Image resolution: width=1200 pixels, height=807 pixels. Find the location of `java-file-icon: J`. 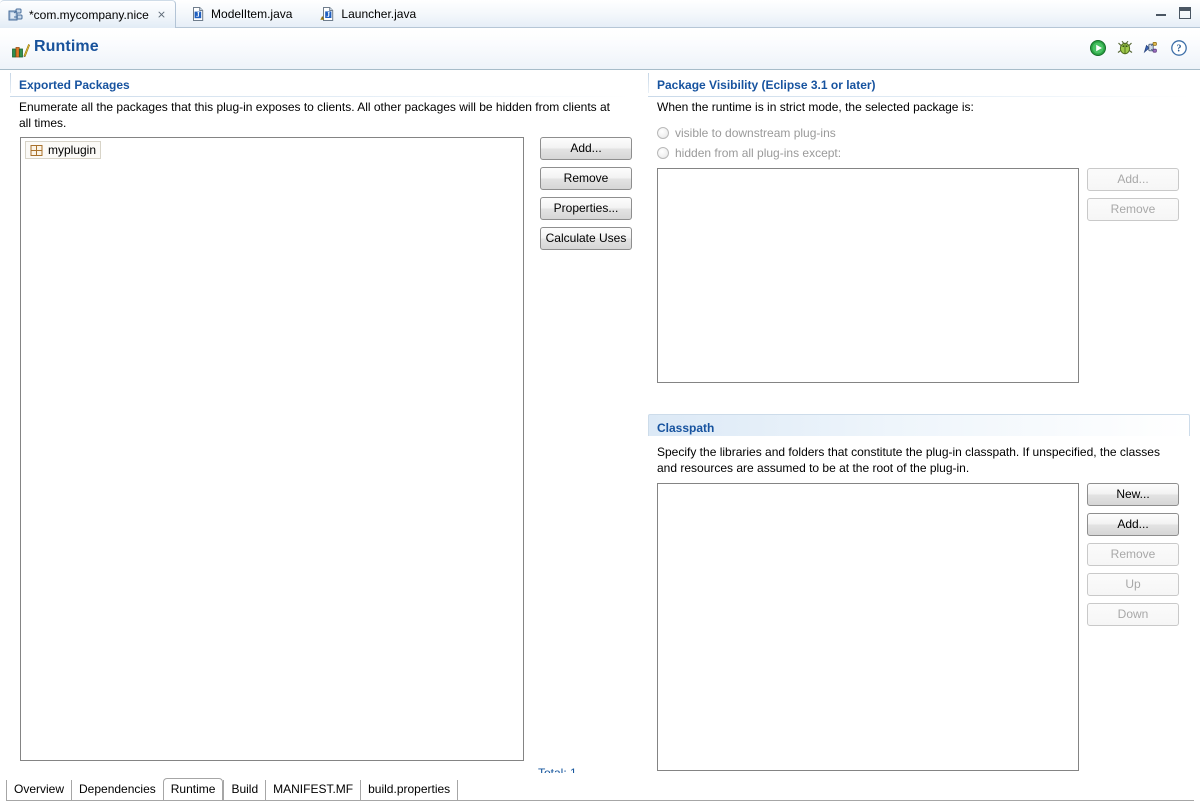

java-file-icon: J is located at coordinates (198, 14).